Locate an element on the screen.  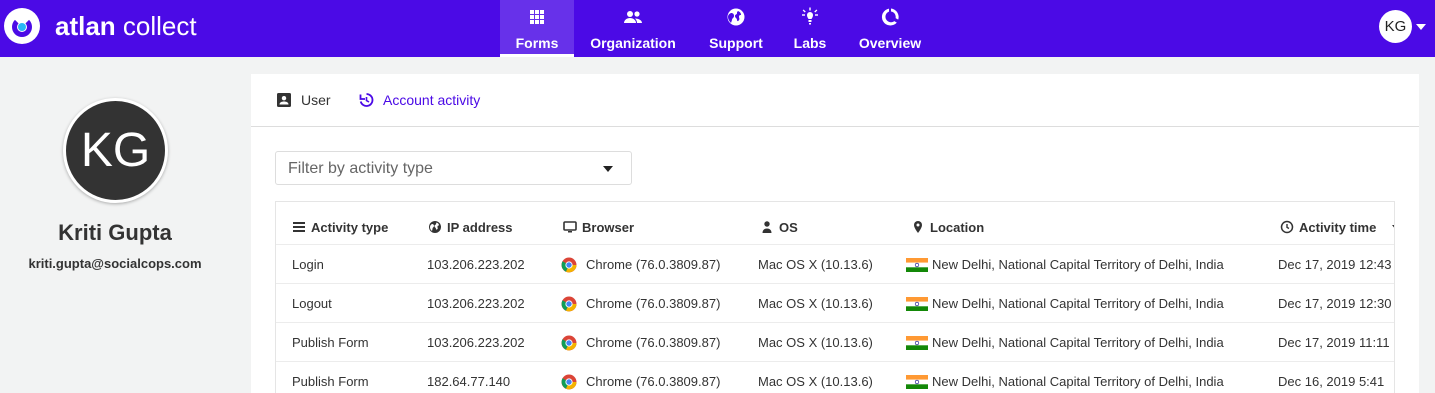
activity-type-filter: Filter by activity type is located at coordinates (453, 168).